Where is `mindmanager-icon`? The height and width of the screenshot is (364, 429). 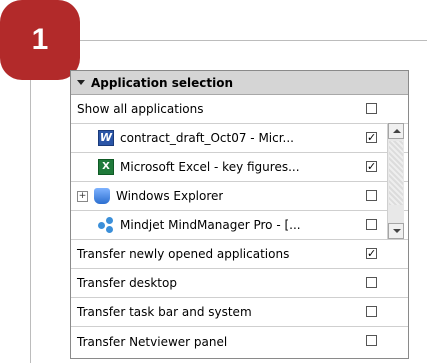 mindmanager-icon is located at coordinates (106, 225).